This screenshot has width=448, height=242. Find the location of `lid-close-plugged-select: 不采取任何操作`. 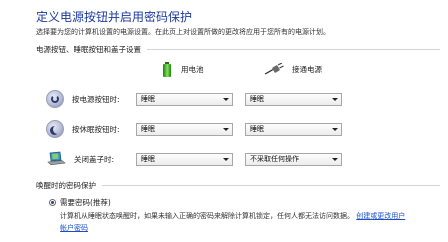

lid-close-plugged-select: 不采取任何操作 is located at coordinates (293, 159).